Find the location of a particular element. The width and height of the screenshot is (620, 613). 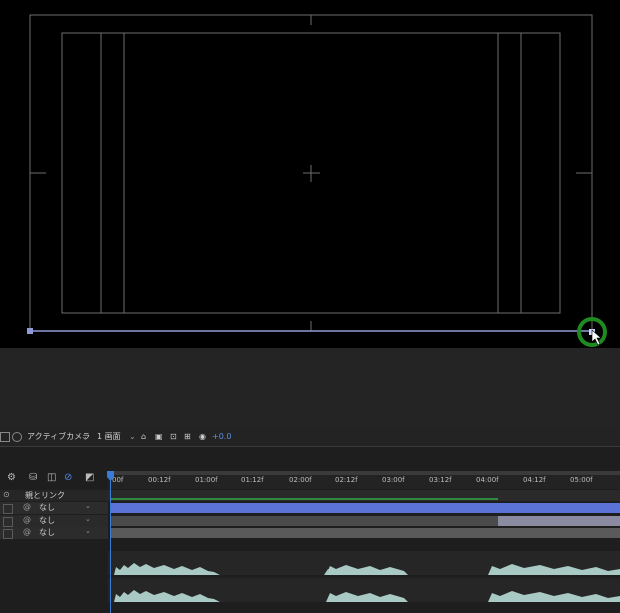

ruler-label: 05:00f is located at coordinates (581, 480).